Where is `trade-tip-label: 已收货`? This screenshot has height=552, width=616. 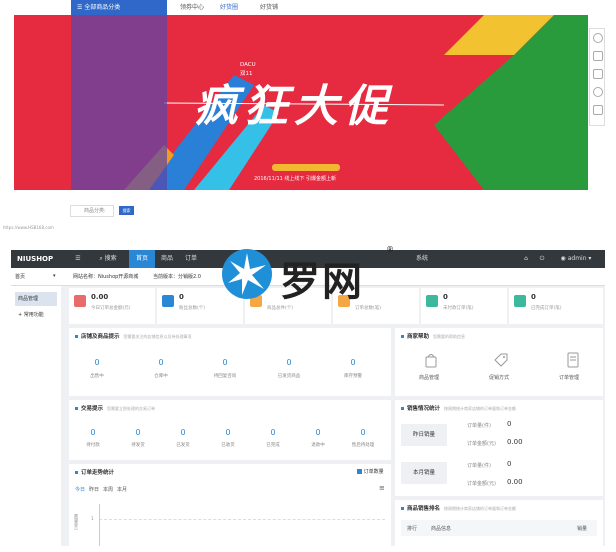
trade-tip-label: 已收货 is located at coordinates (228, 445).